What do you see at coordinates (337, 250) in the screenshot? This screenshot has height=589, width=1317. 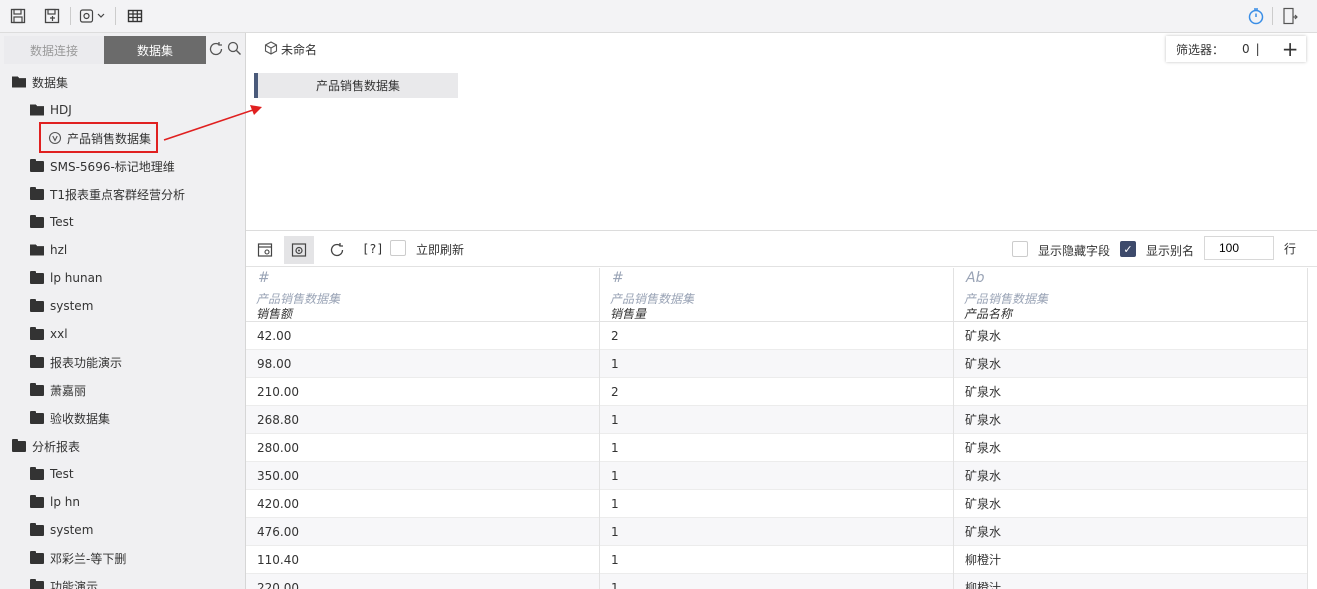 I see `reload-icon` at bounding box center [337, 250].